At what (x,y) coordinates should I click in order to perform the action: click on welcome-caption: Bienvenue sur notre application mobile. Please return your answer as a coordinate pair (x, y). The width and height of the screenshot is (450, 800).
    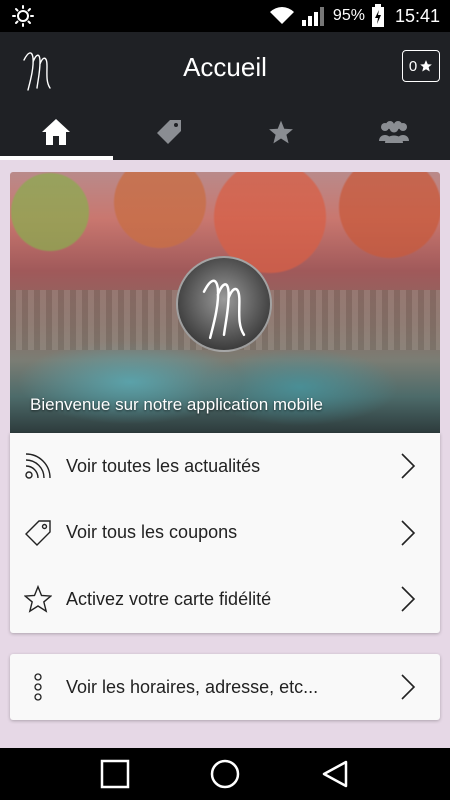
    Looking at the image, I should click on (176, 404).